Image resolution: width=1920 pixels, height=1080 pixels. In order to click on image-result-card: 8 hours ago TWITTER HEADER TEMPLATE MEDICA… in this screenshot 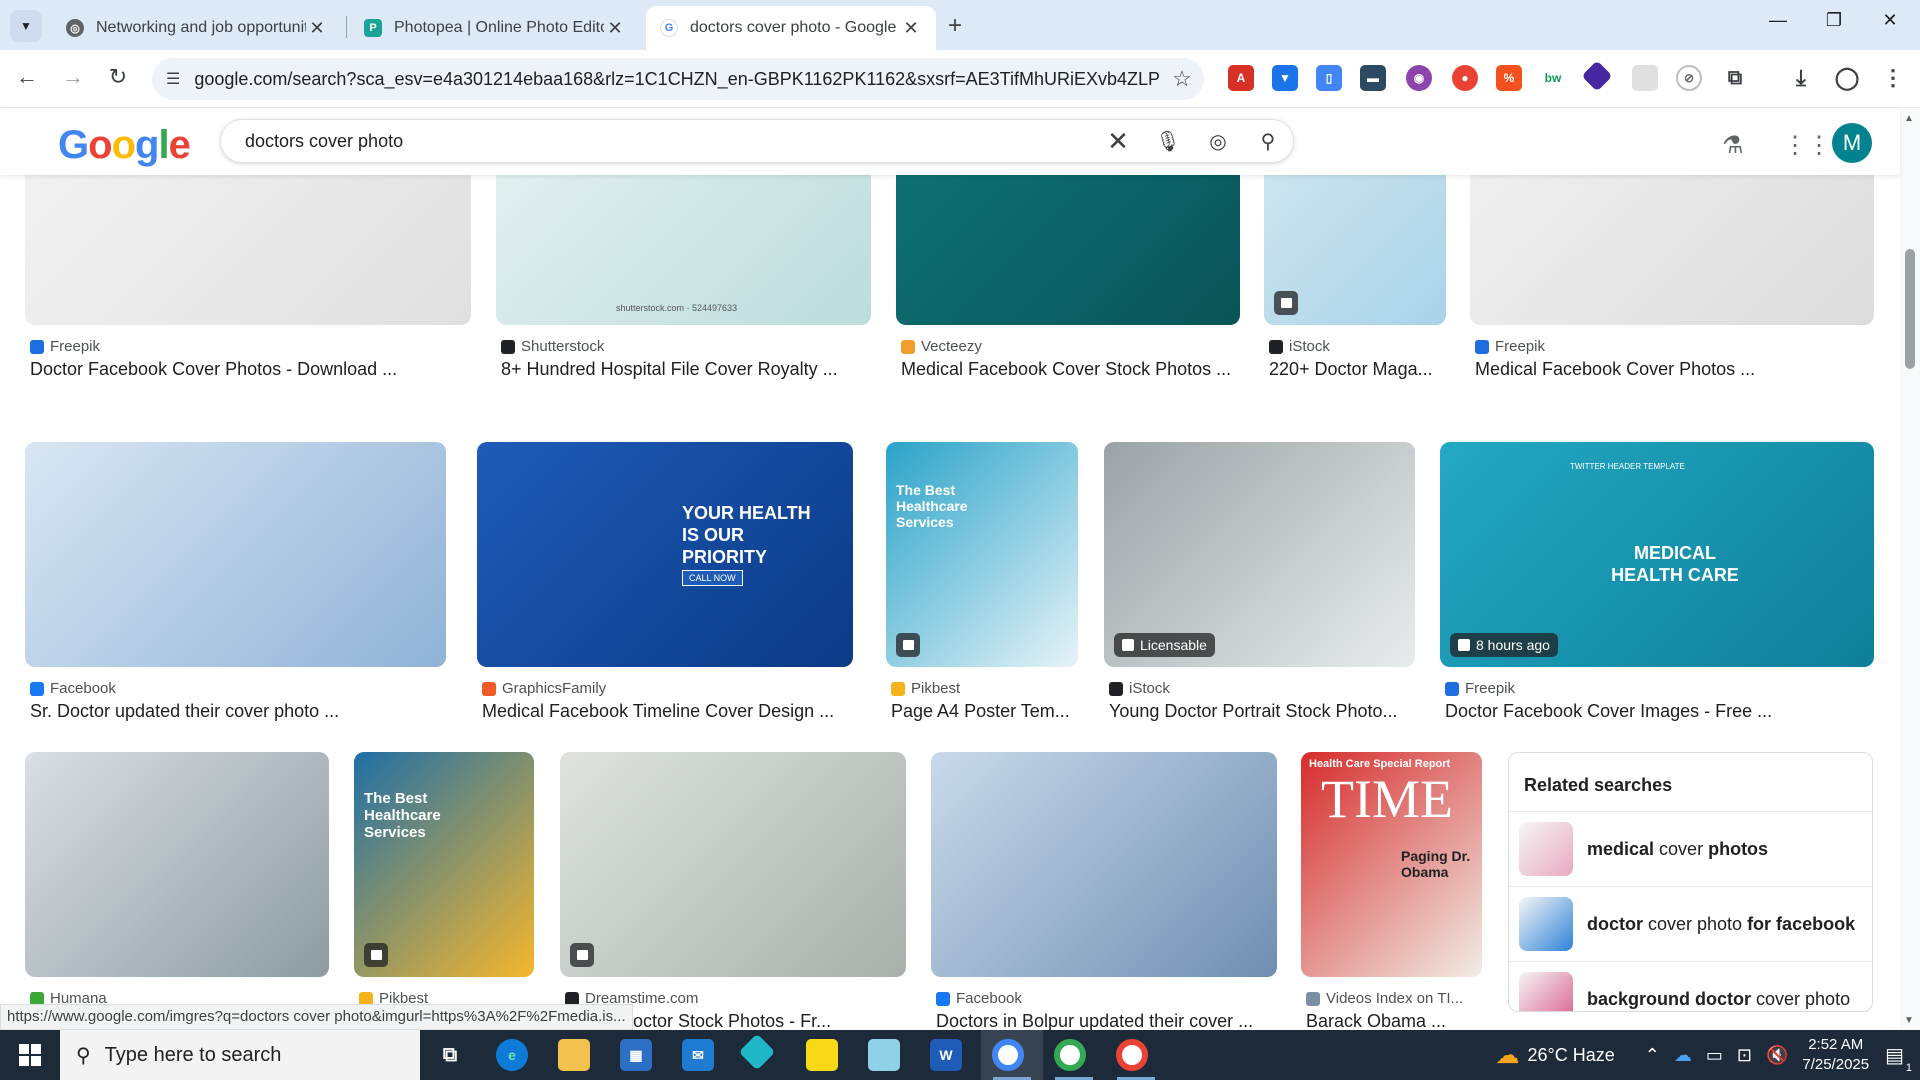, I will do `click(1657, 584)`.